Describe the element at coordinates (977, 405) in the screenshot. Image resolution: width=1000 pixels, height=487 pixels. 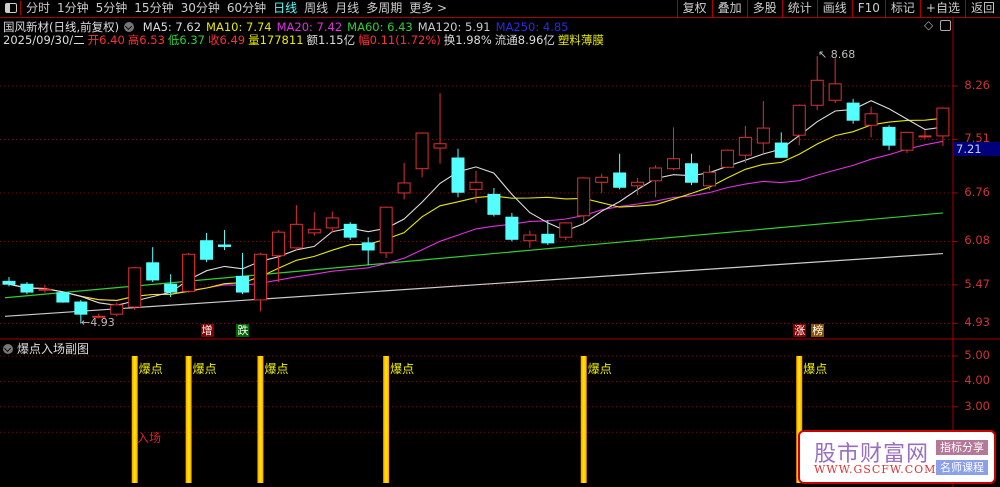
I see `sub-axis-label: 3.00` at that location.